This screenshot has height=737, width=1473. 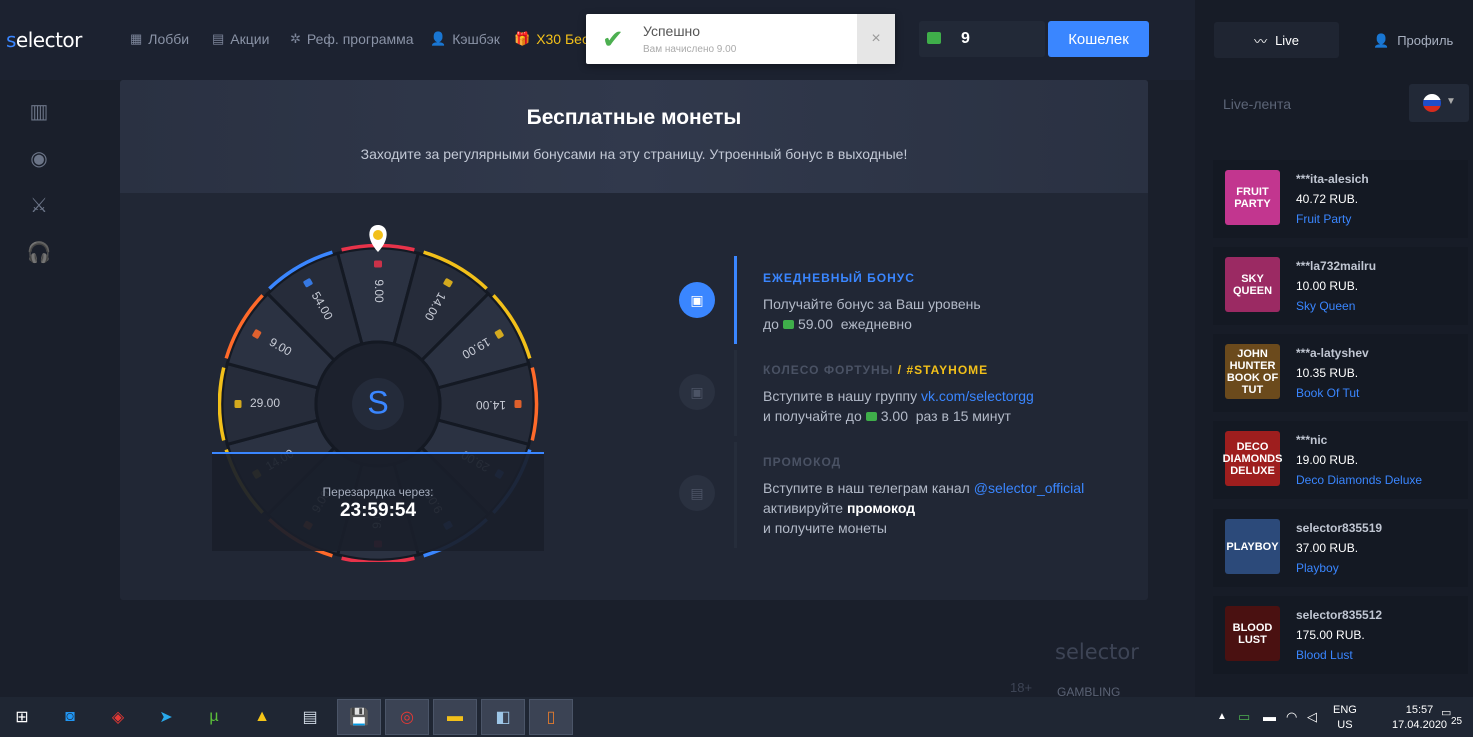 What do you see at coordinates (295, 38) in the screenshot?
I see `referral-icon: ✲` at bounding box center [295, 38].